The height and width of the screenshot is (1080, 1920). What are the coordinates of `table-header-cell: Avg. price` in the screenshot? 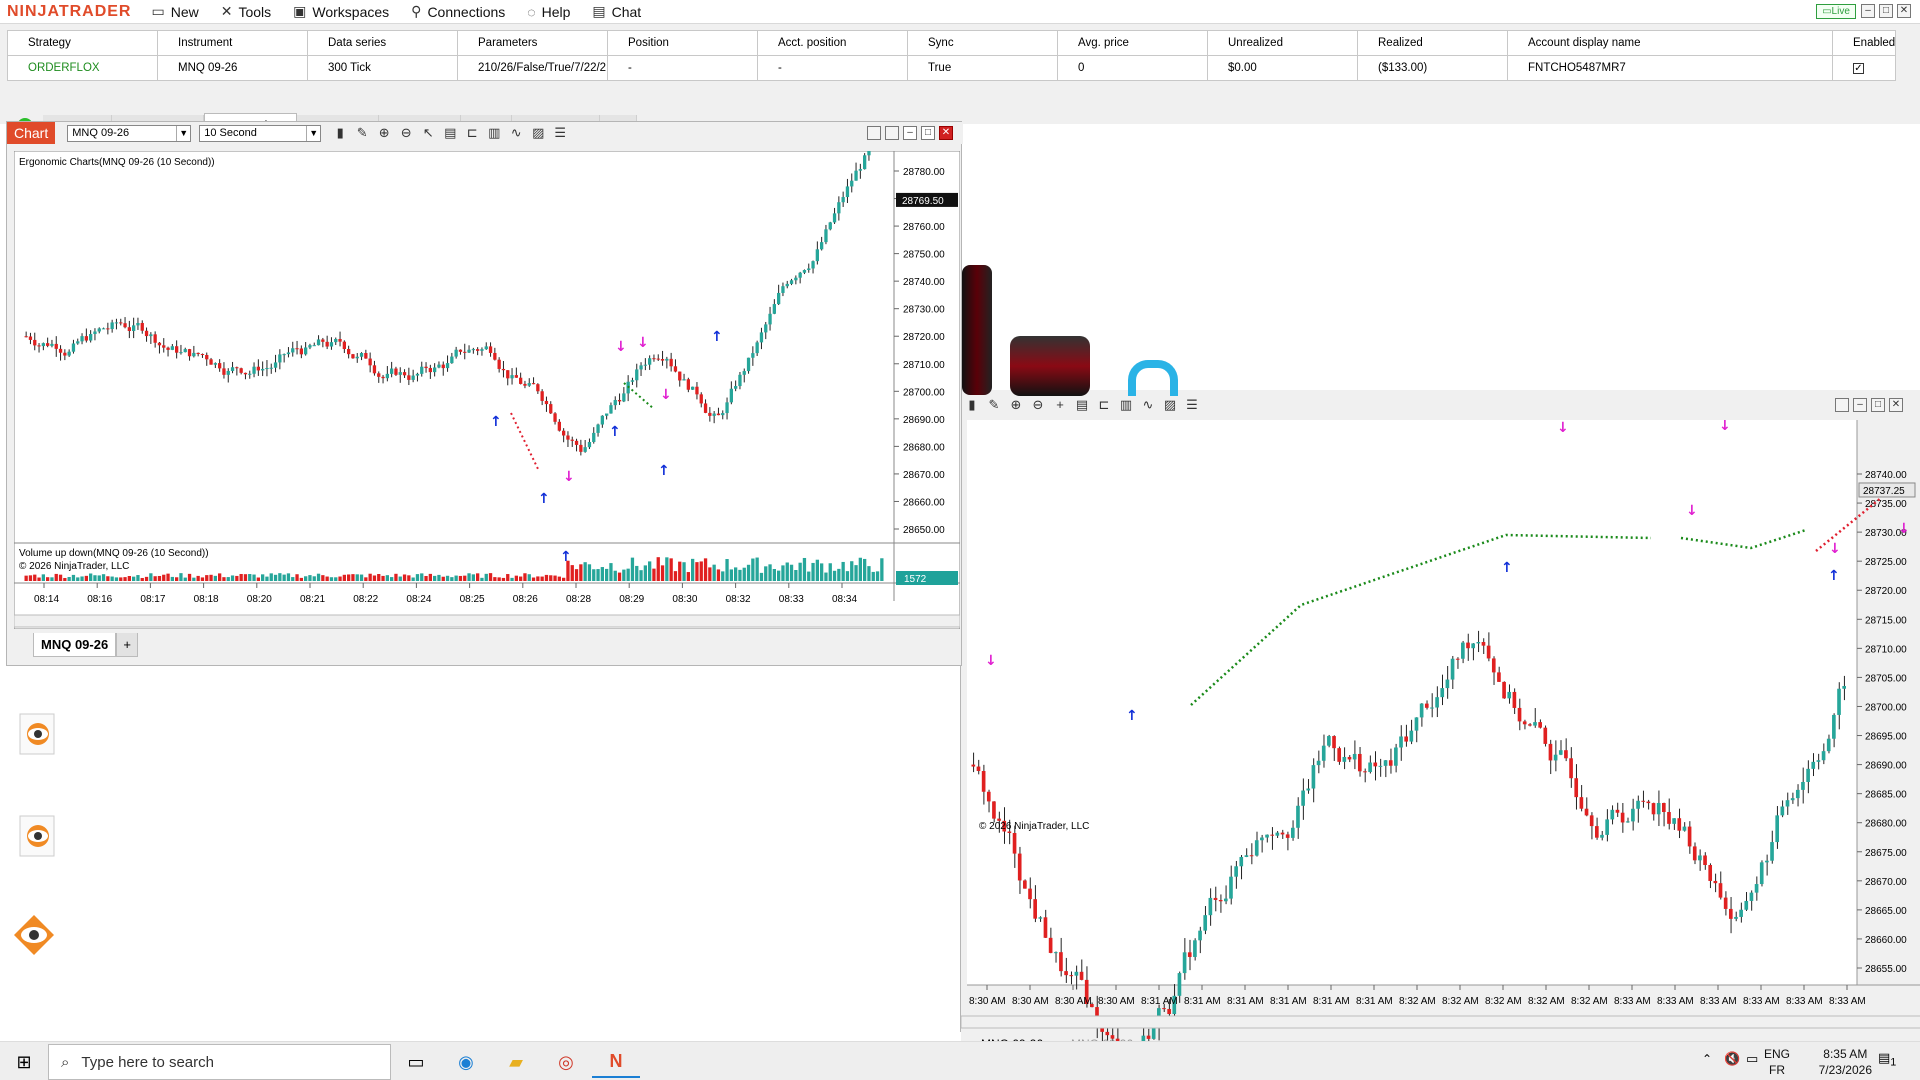 It's located at (1132, 43).